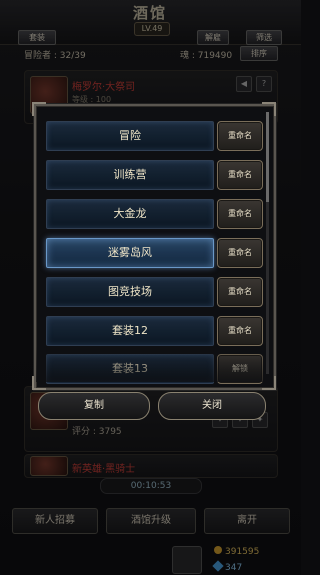 The height and width of the screenshot is (575, 320). I want to click on list-fade, so click(153, 364).